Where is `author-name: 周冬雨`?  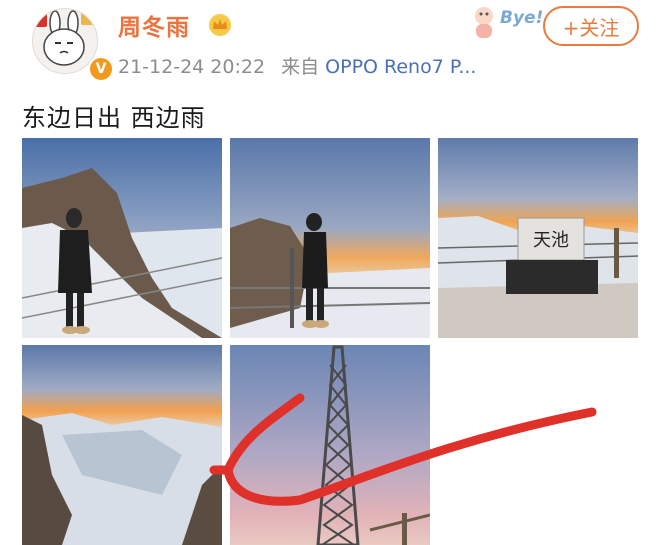 author-name: 周冬雨 is located at coordinates (154, 25).